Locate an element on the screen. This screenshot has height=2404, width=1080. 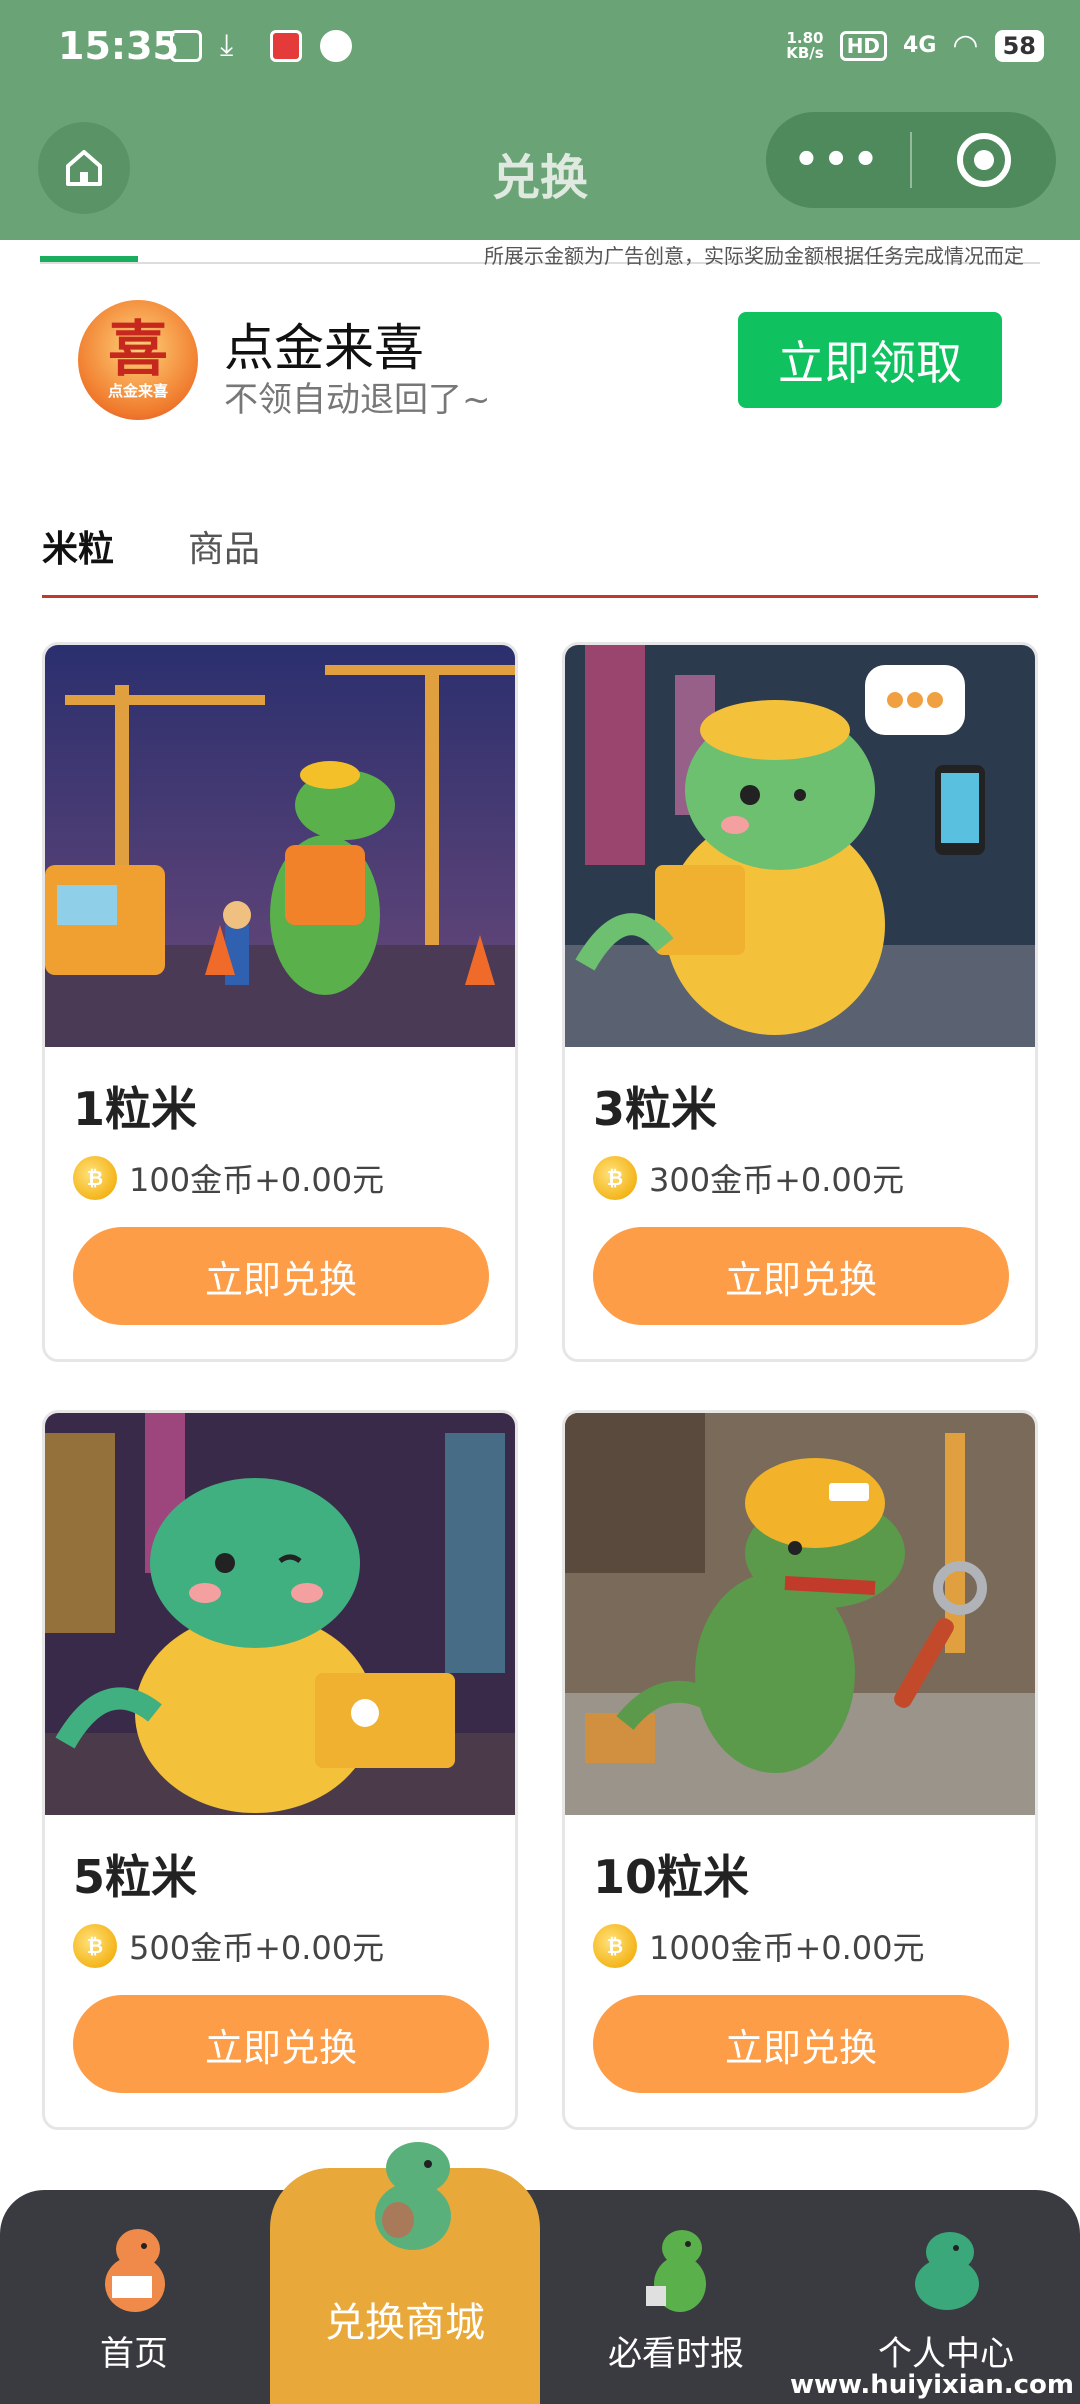
signal-icon: 4G is located at coordinates (920, 45).